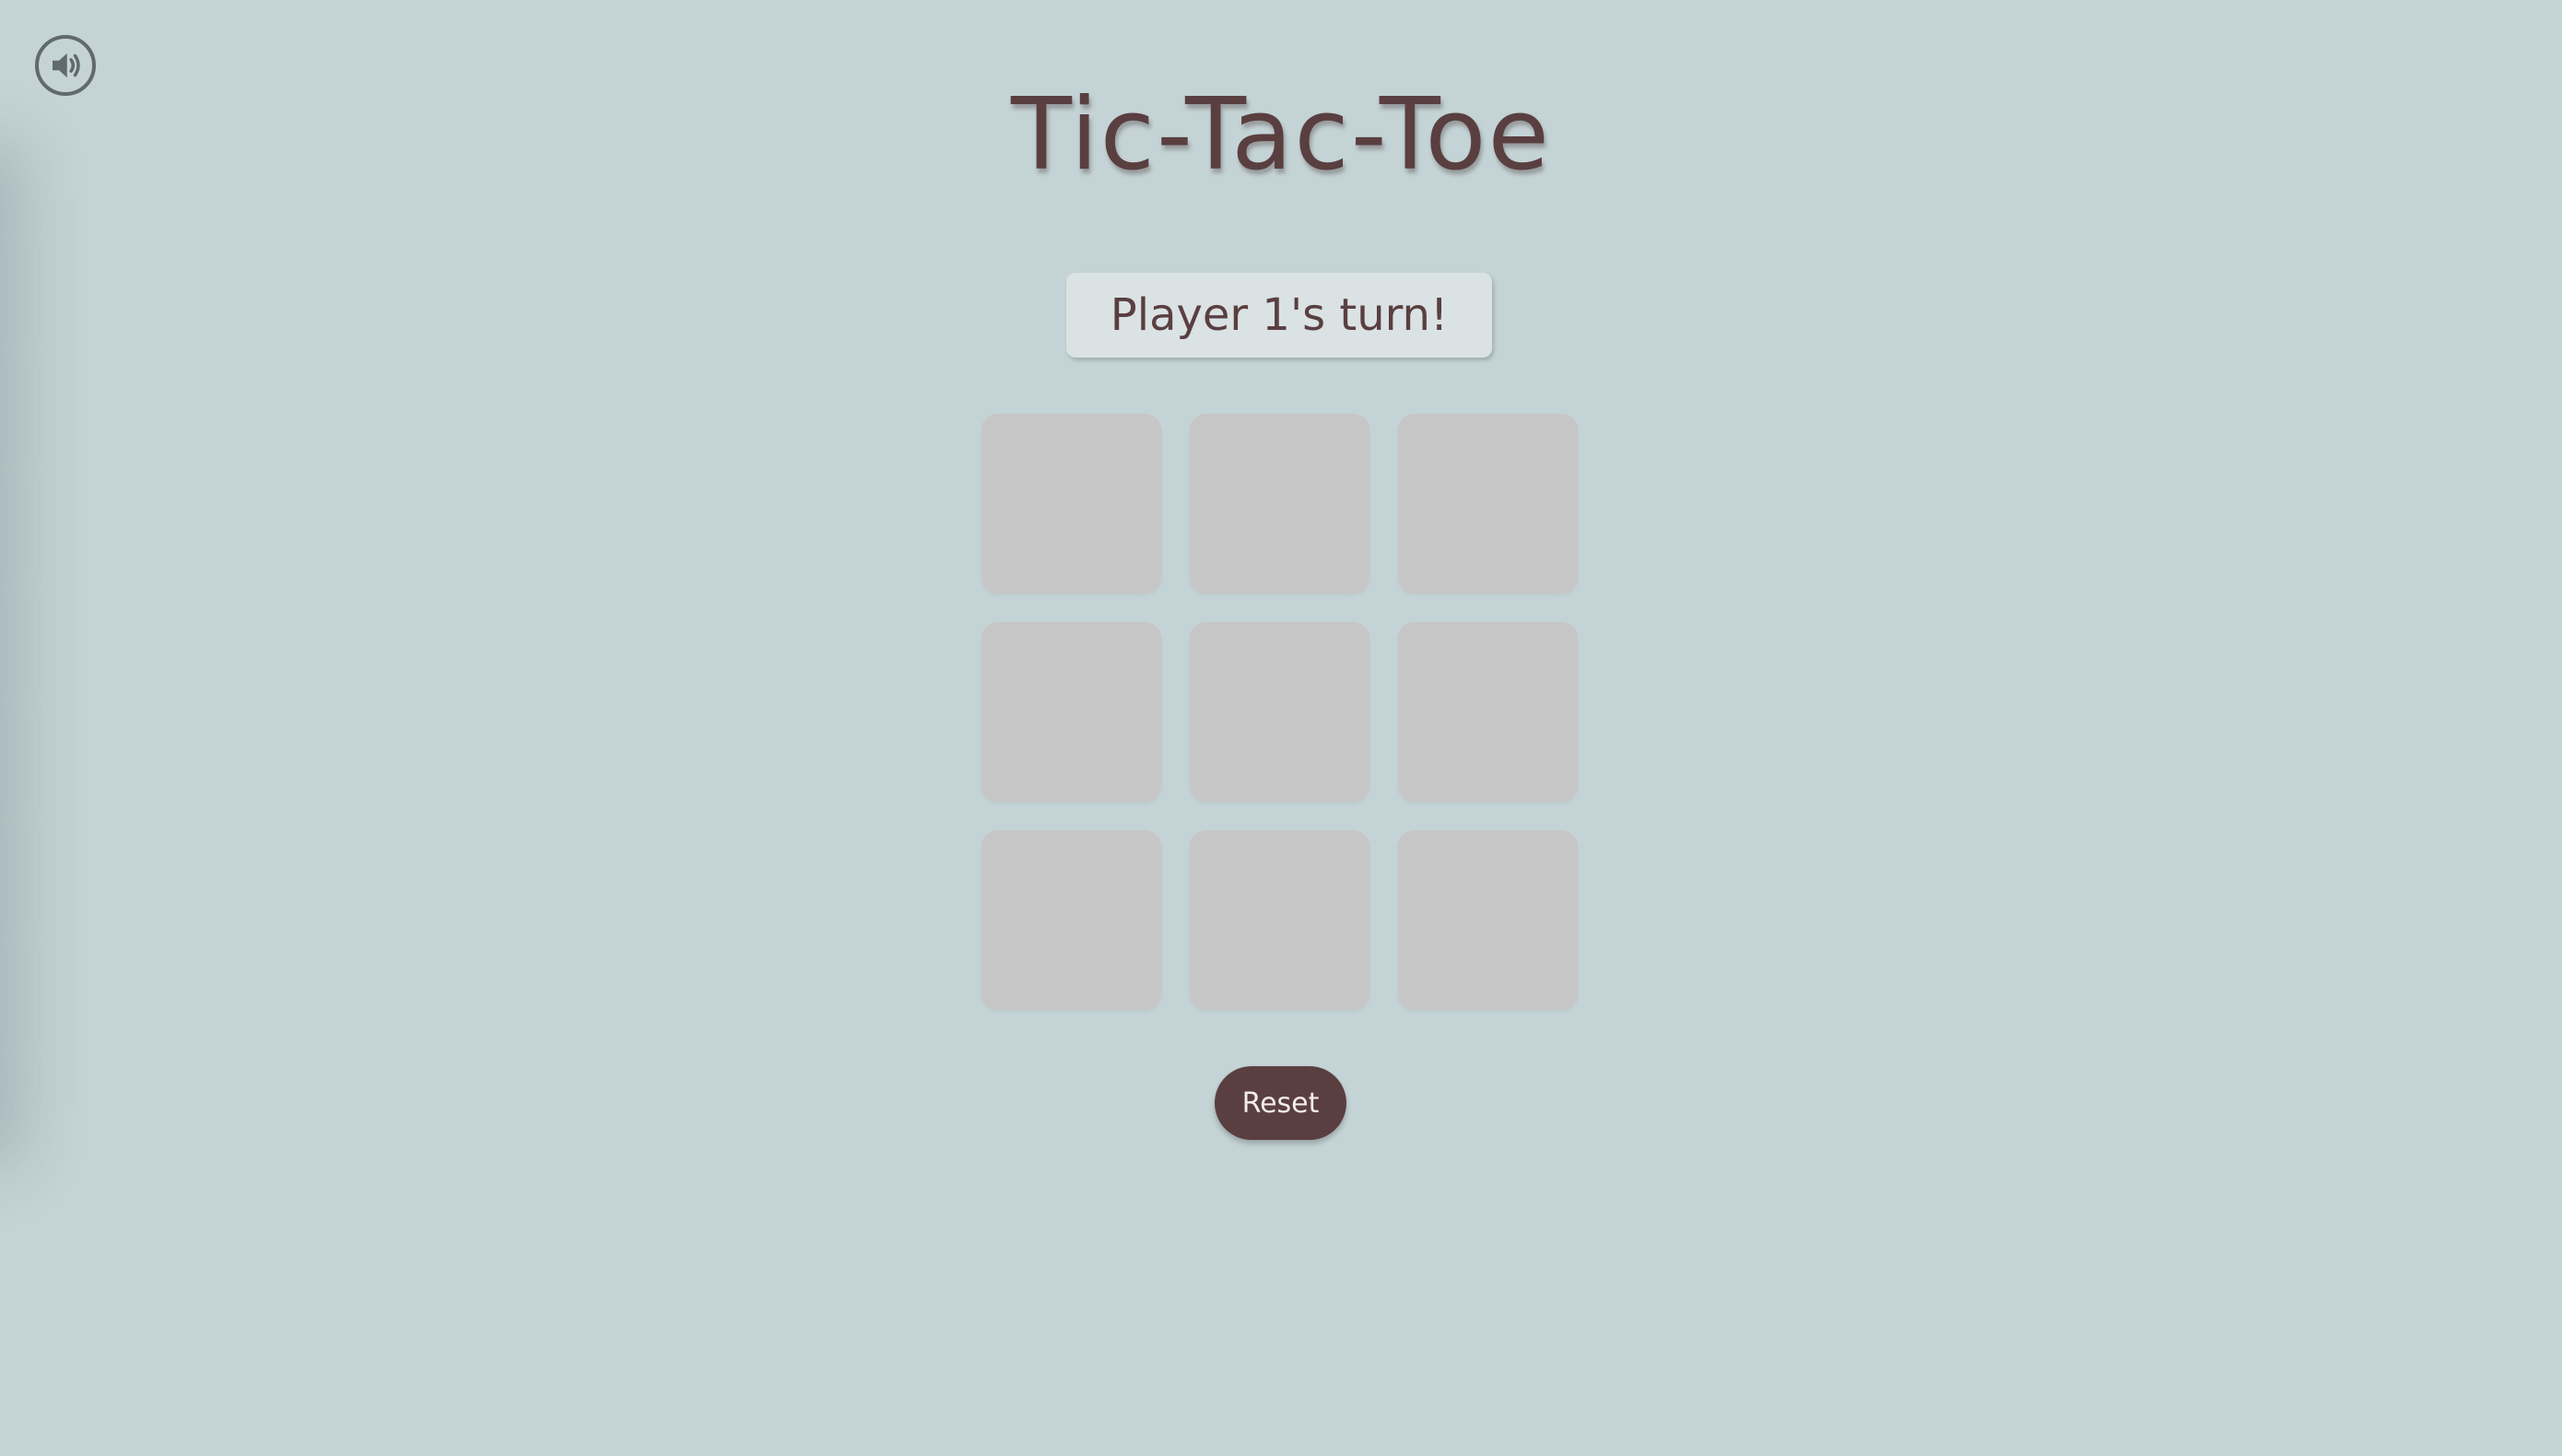 The image size is (2562, 1456). I want to click on turn-status: Player 1's turn!, so click(1279, 315).